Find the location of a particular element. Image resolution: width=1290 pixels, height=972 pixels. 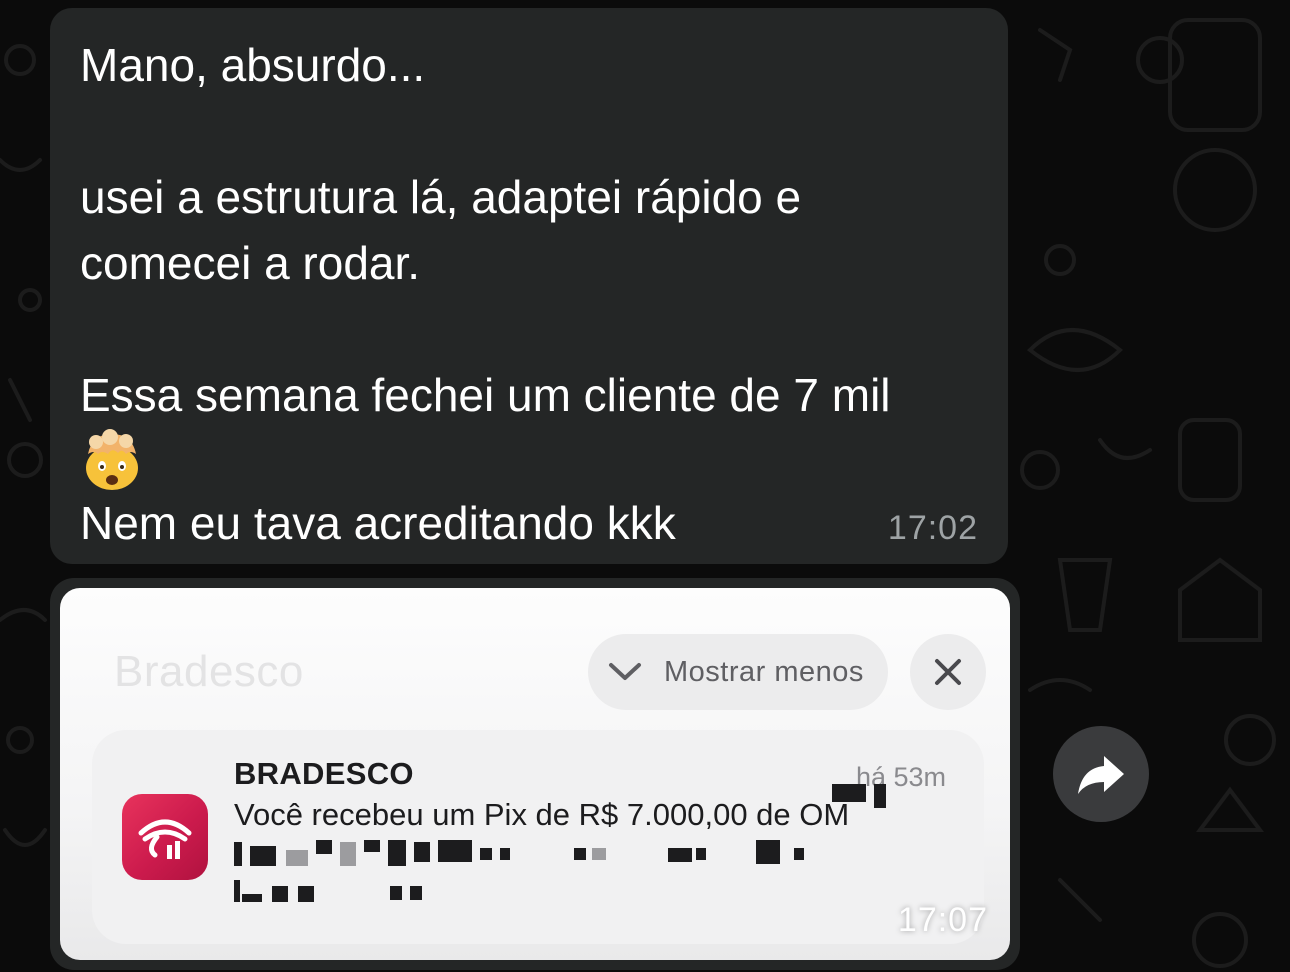

image-timestamp: 17:07 is located at coordinates (942, 920).